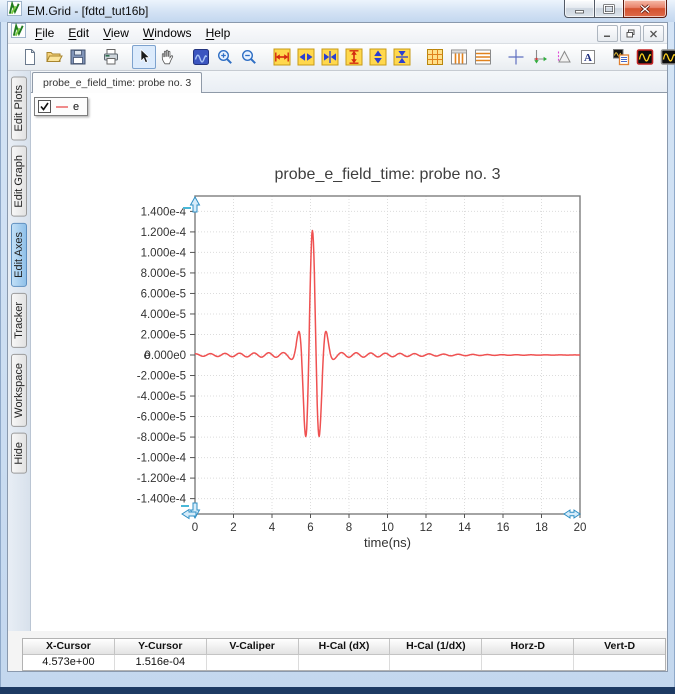  I want to click on mdi-window-controls, so click(630, 33).